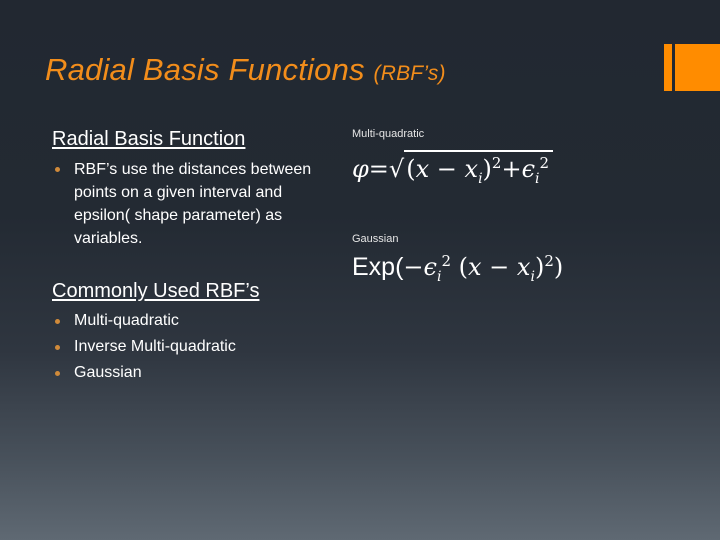 This screenshot has height=540, width=720. I want to click on slide-title-suffix: (RBF’s), so click(409, 73).